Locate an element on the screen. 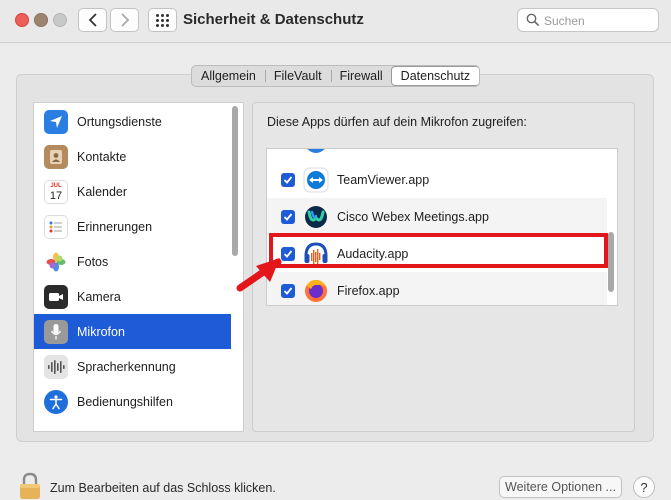  search-icon is located at coordinates (533, 20).